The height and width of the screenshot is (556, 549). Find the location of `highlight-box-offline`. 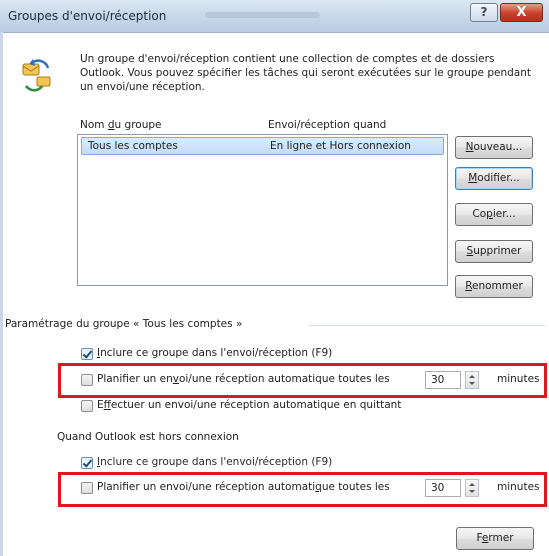

highlight-box-offline is located at coordinates (302, 489).